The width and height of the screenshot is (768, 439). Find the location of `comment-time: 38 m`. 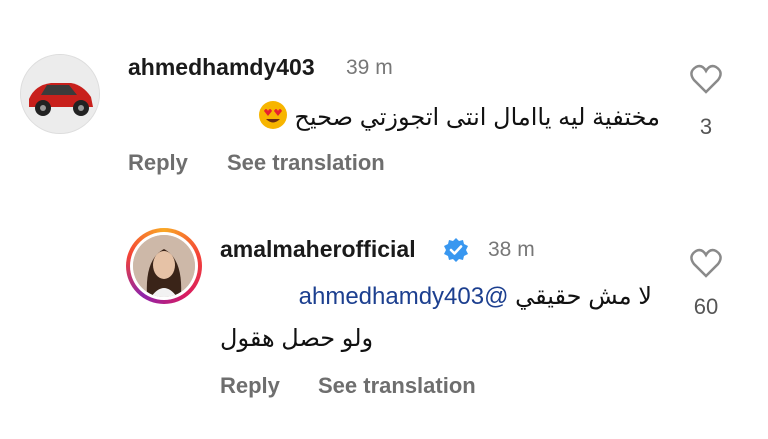

comment-time: 38 m is located at coordinates (511, 249).